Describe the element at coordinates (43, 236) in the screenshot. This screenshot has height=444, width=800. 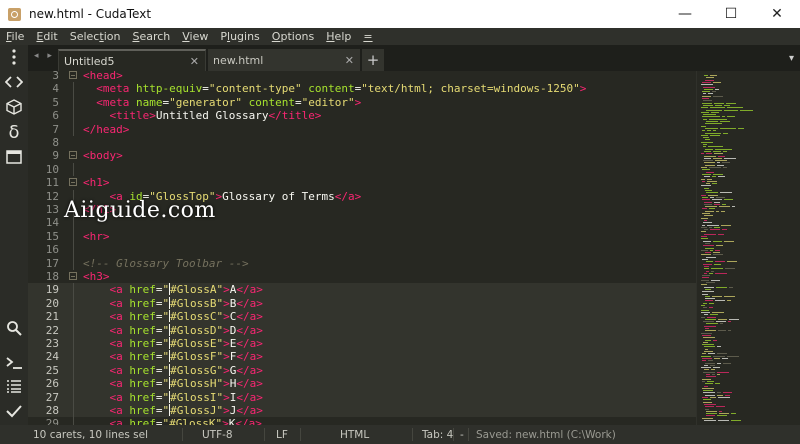
I see `line-number: 15` at that location.